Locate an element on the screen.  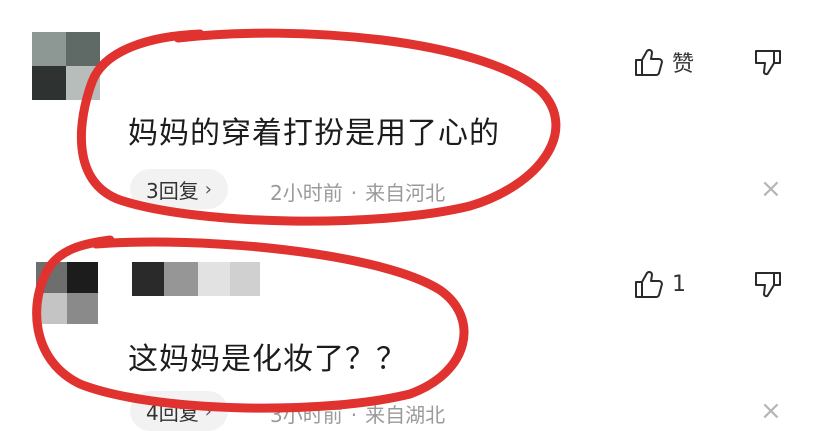
avatar is located at coordinates (67, 293).